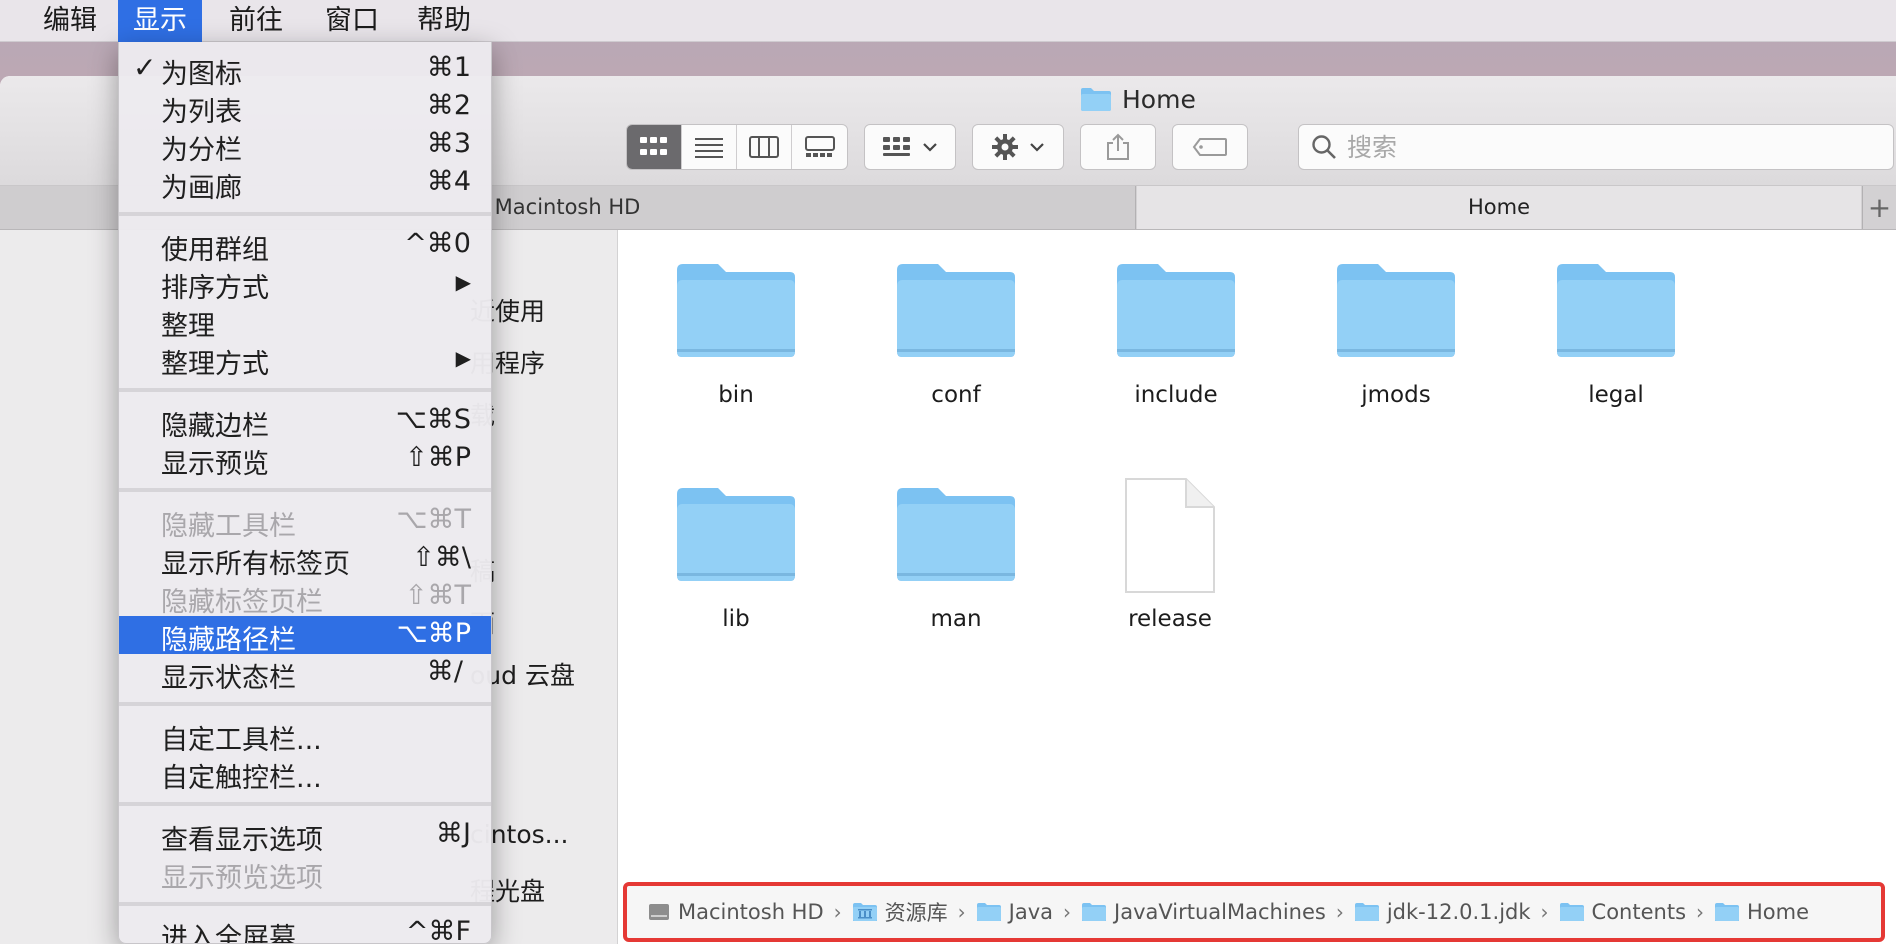 The width and height of the screenshot is (1896, 944). I want to click on file-item-jmods: jmods, so click(1396, 334).